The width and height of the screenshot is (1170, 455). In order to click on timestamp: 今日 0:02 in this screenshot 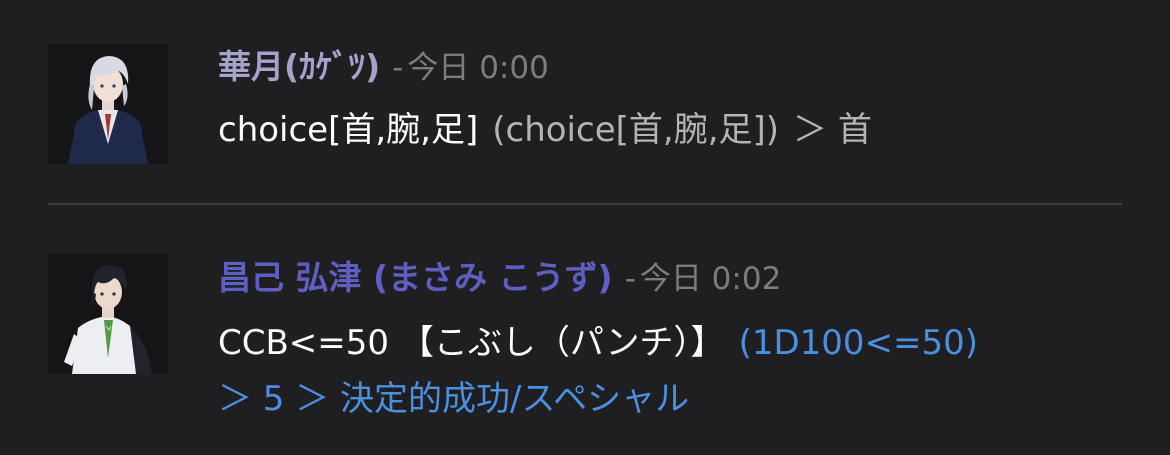, I will do `click(710, 279)`.